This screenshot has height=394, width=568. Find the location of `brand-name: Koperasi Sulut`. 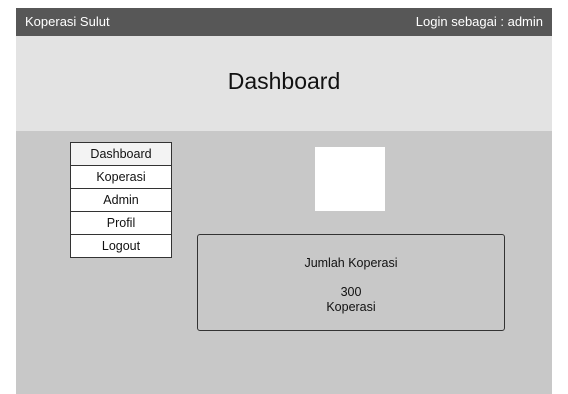

brand-name: Koperasi Sulut is located at coordinates (67, 21).